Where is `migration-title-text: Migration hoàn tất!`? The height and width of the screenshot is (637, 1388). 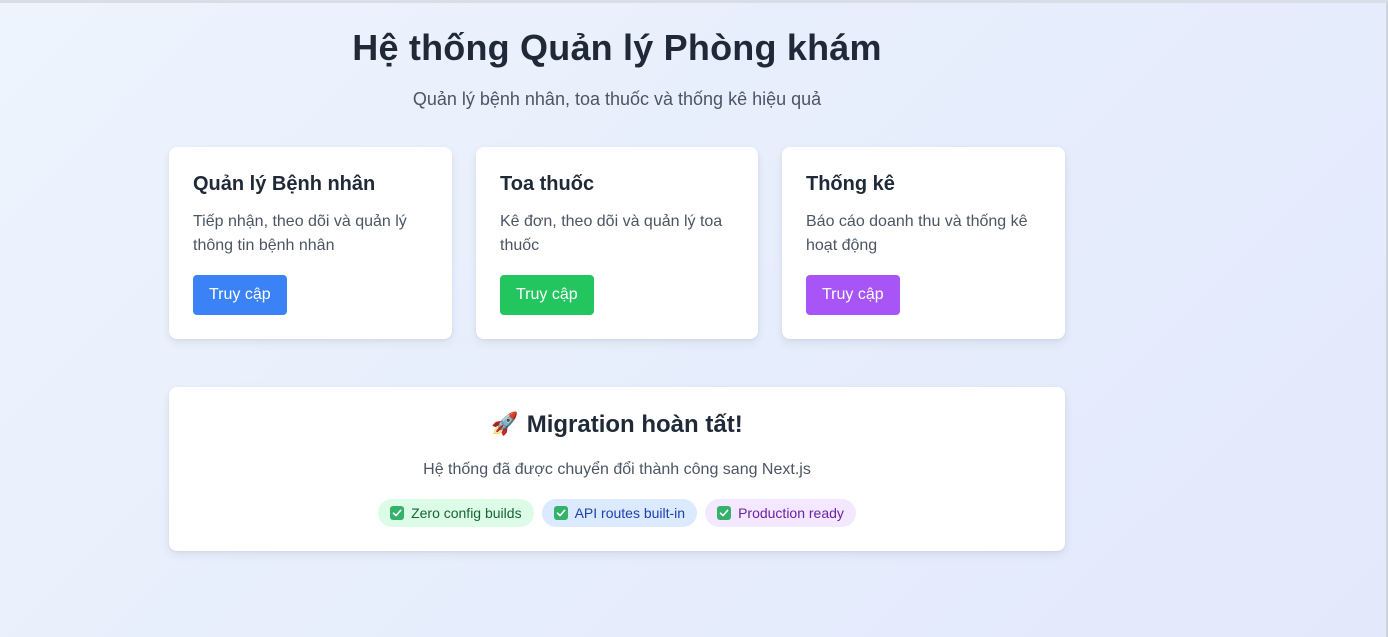
migration-title-text: Migration hoàn tất! is located at coordinates (634, 424).